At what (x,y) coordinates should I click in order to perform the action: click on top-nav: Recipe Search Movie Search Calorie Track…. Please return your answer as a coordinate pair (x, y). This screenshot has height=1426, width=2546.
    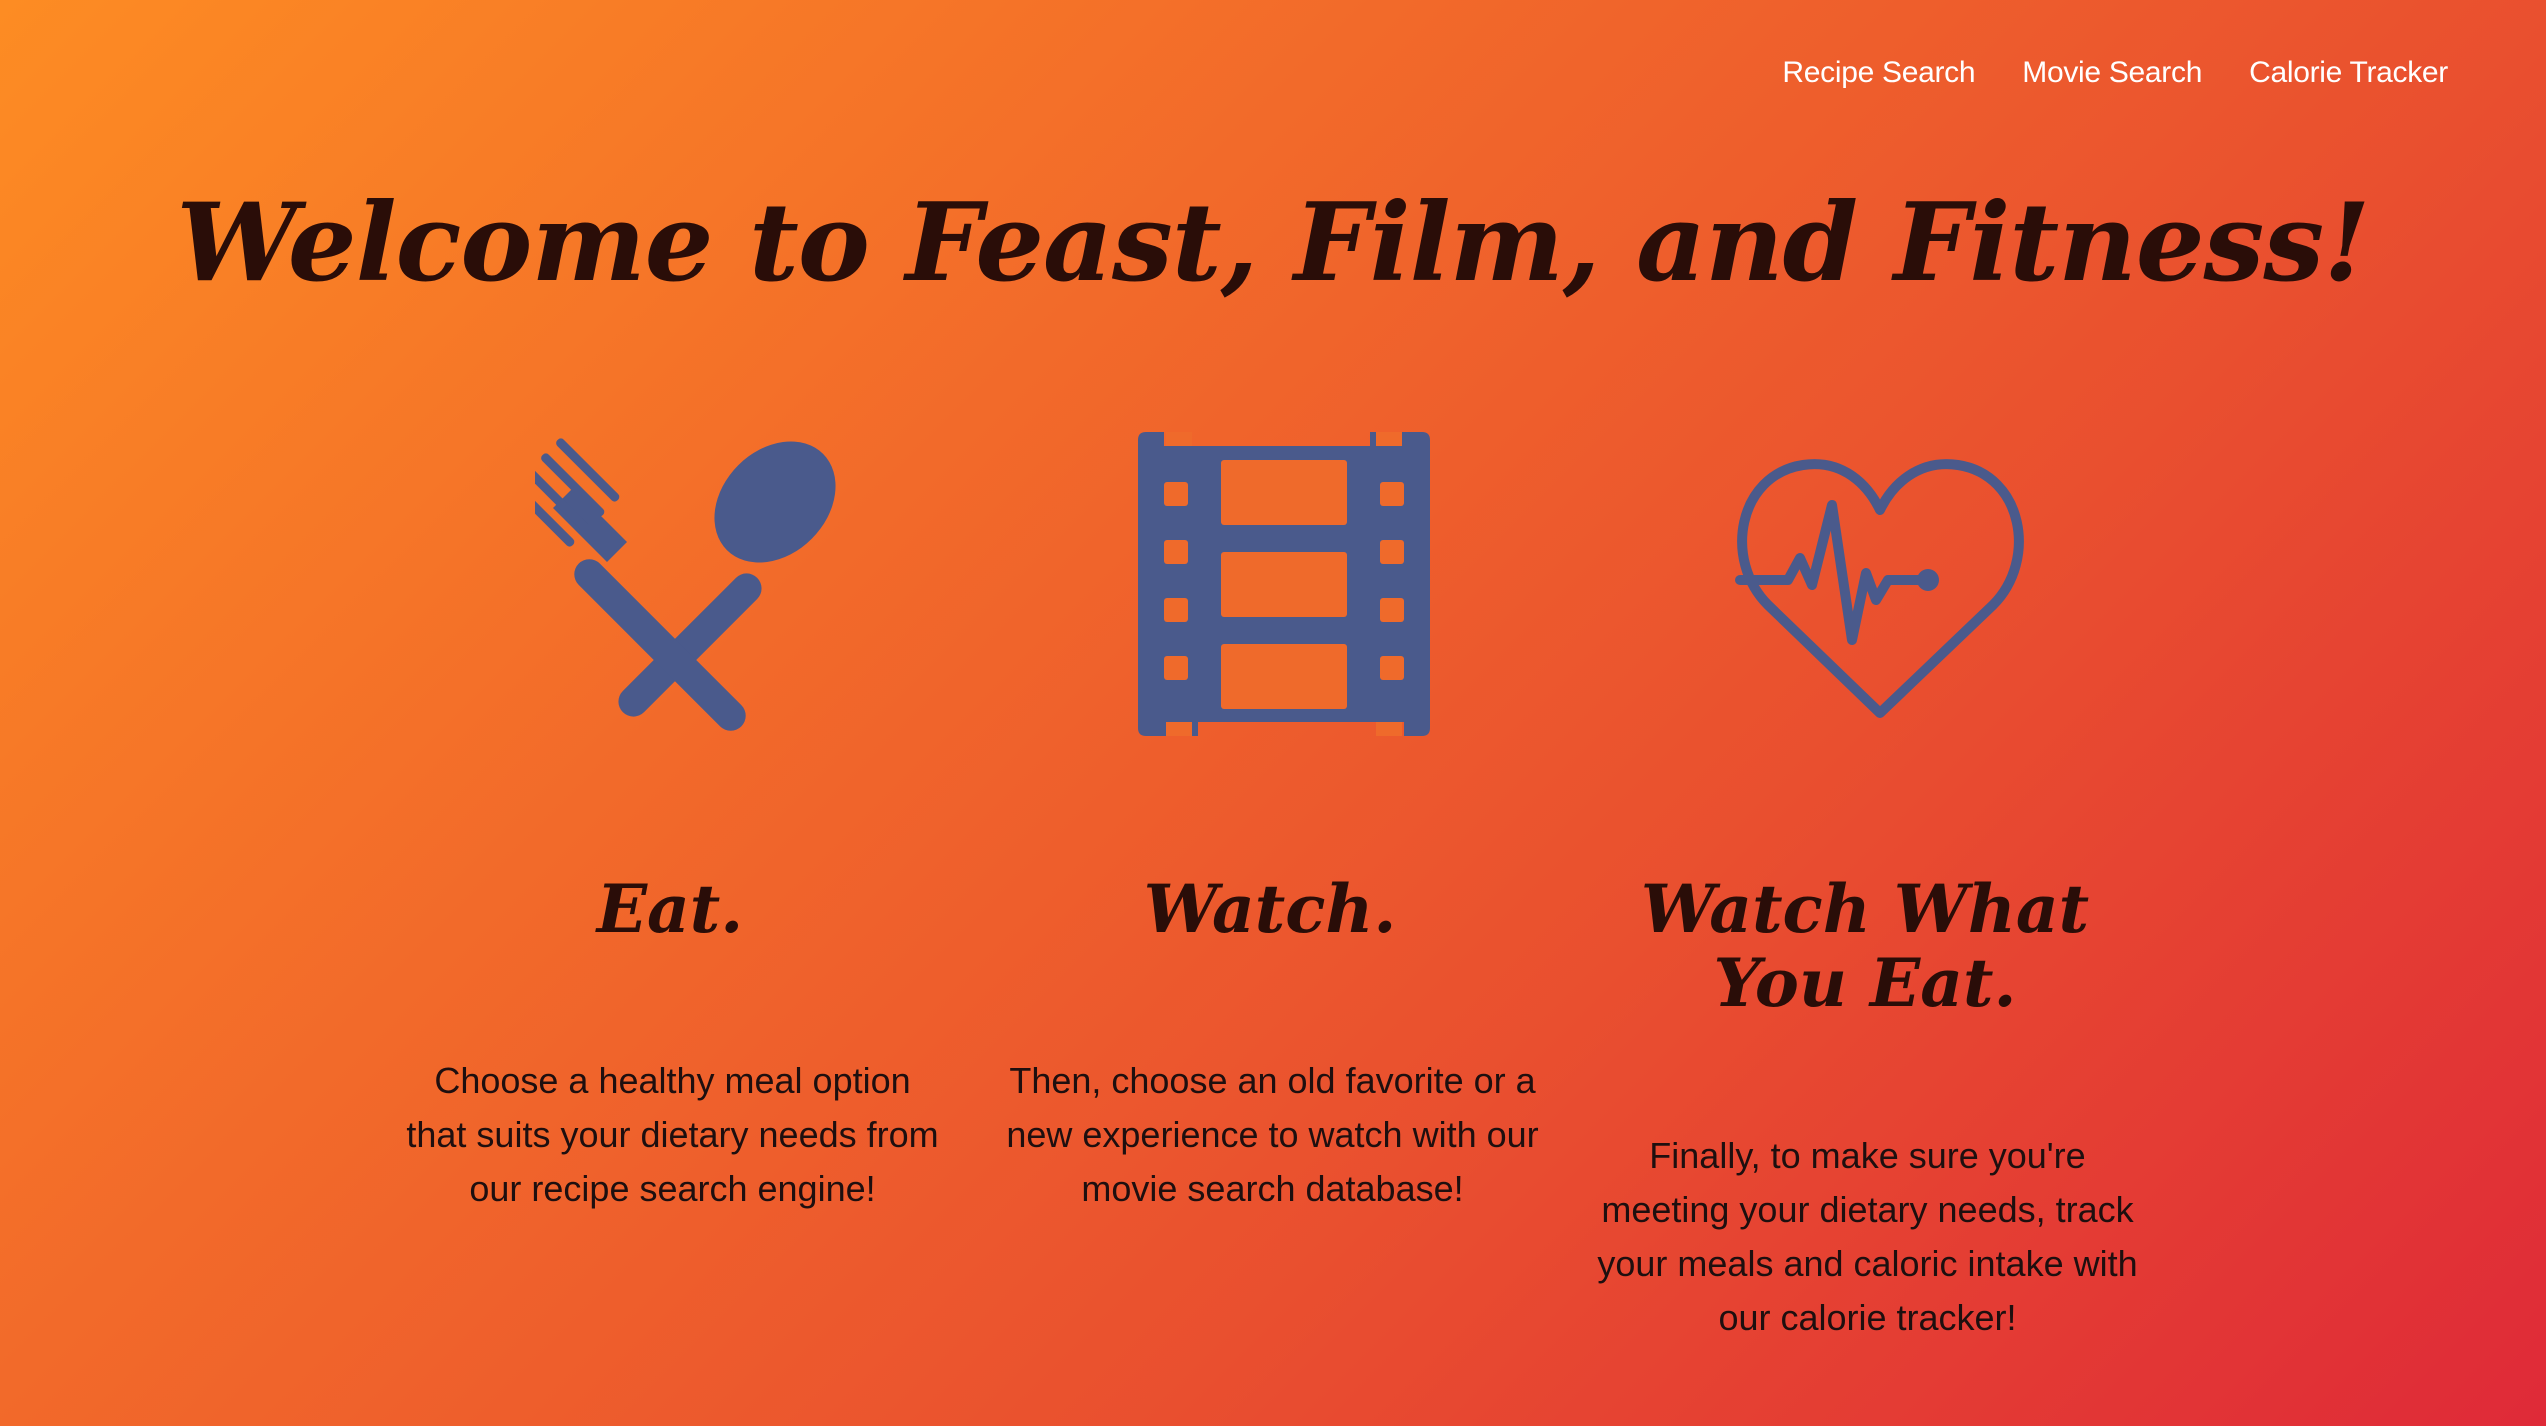
    Looking at the image, I should click on (2115, 73).